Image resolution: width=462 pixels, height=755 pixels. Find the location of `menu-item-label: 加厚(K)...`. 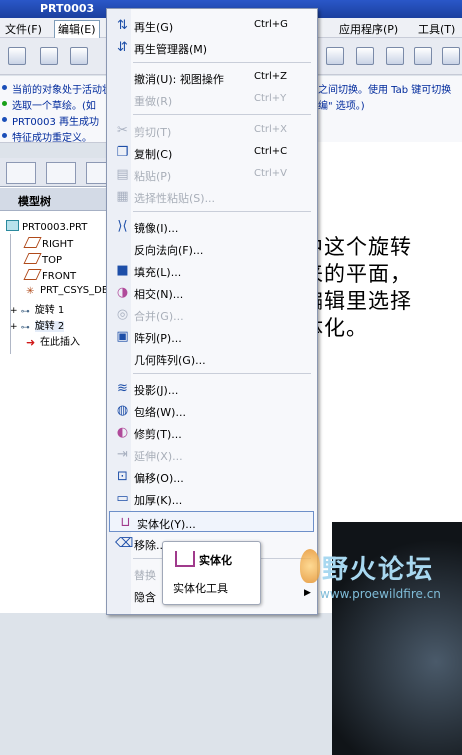

menu-item-label: 加厚(K)... is located at coordinates (158, 500).